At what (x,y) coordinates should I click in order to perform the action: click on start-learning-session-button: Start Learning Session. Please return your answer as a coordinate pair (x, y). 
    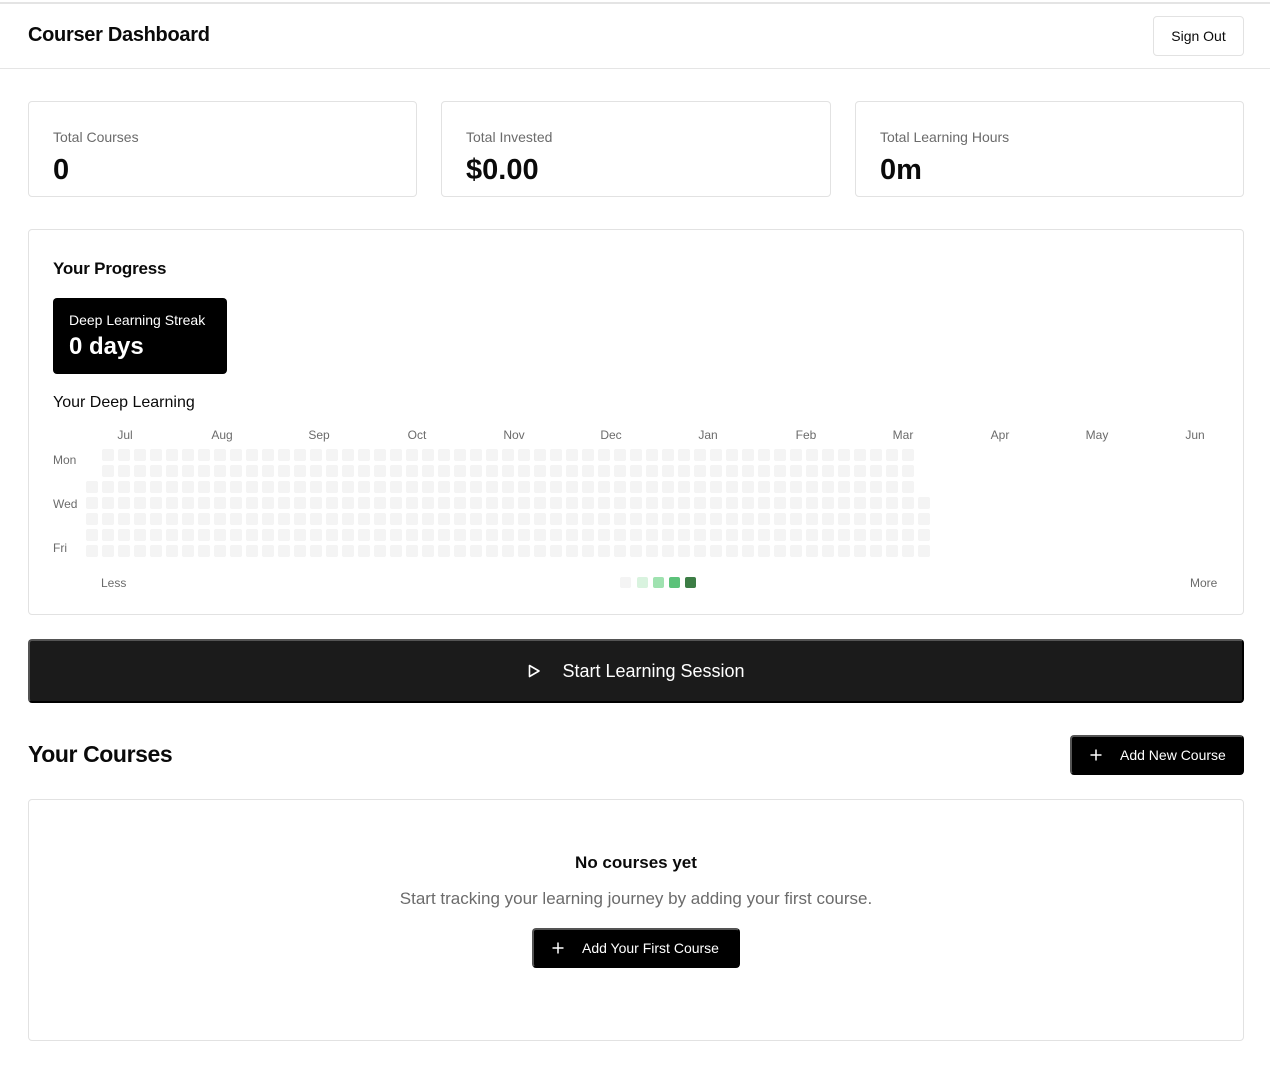
    Looking at the image, I should click on (636, 671).